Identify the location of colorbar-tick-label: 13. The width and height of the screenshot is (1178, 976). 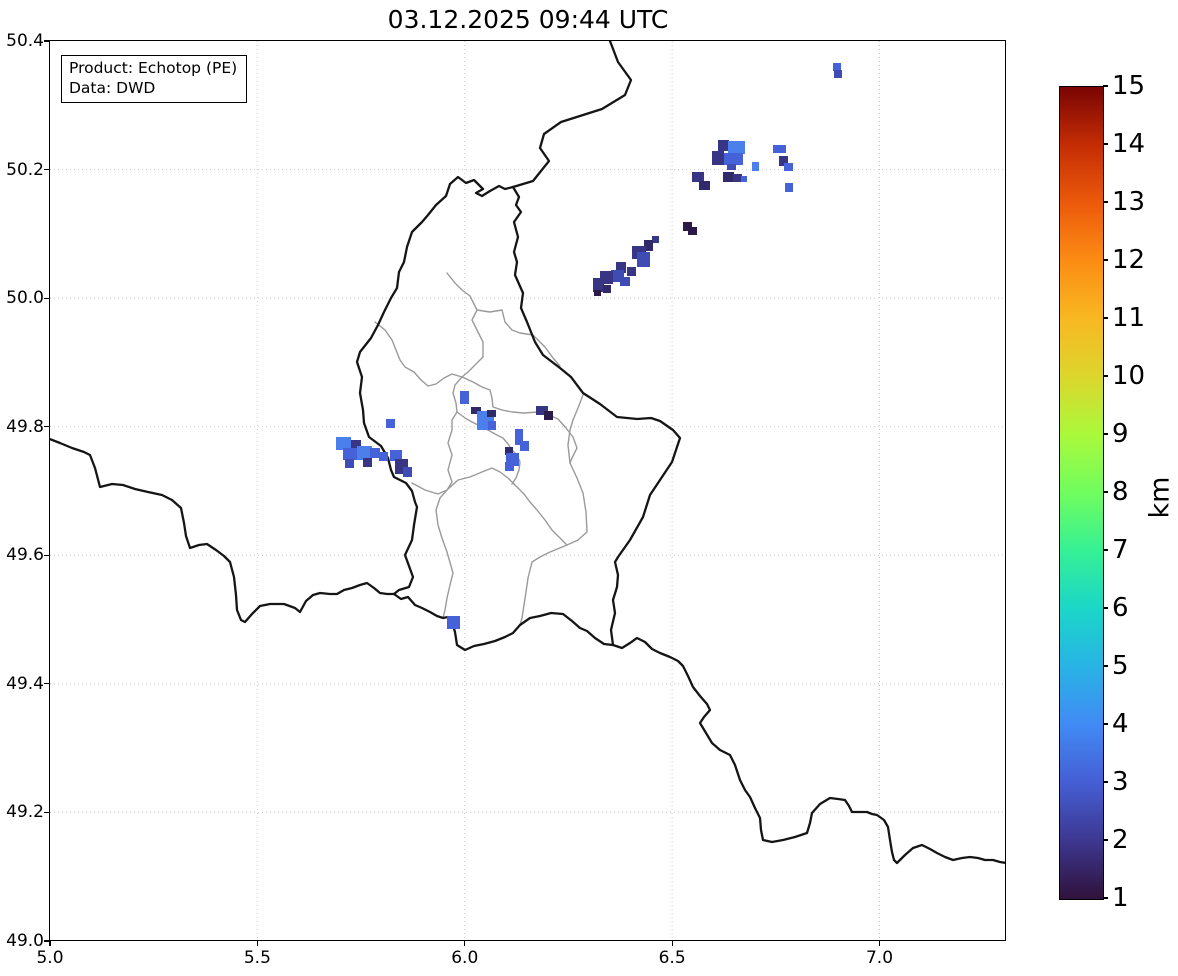
(1129, 202).